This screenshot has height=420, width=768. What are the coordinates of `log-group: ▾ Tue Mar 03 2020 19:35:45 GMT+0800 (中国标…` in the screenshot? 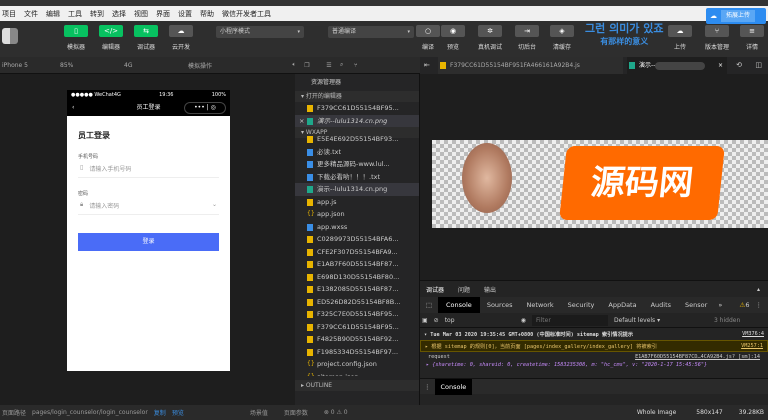 It's located at (528, 334).